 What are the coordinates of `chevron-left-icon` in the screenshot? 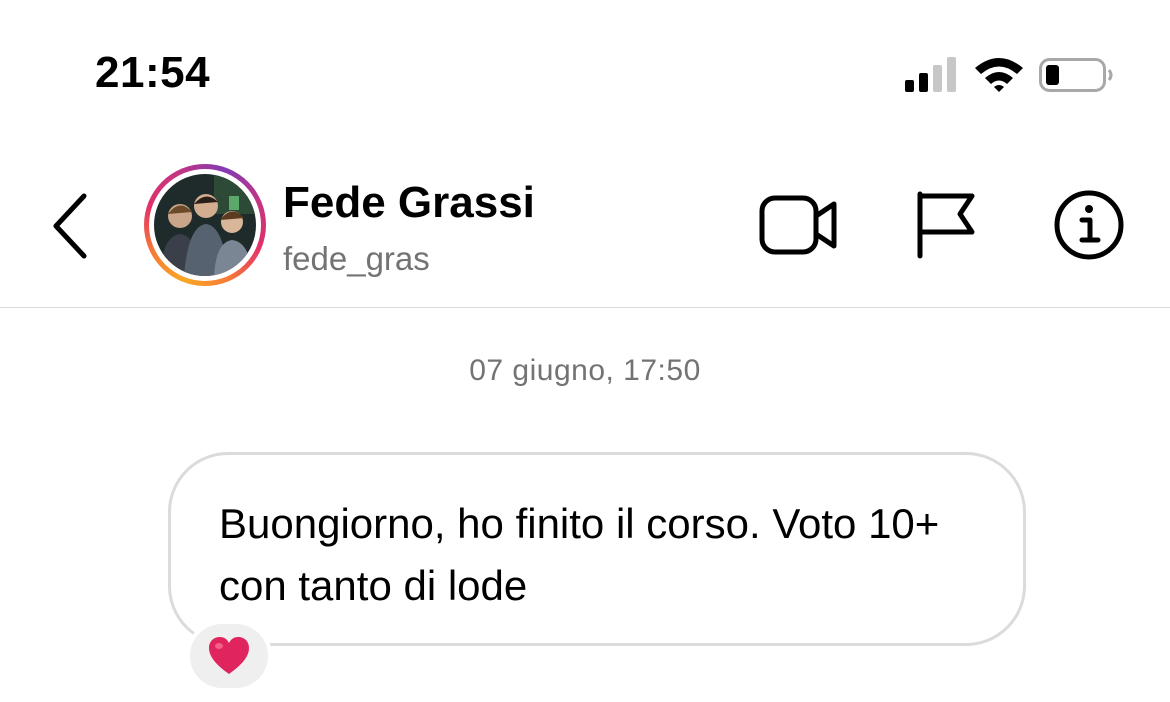 It's located at (70, 226).